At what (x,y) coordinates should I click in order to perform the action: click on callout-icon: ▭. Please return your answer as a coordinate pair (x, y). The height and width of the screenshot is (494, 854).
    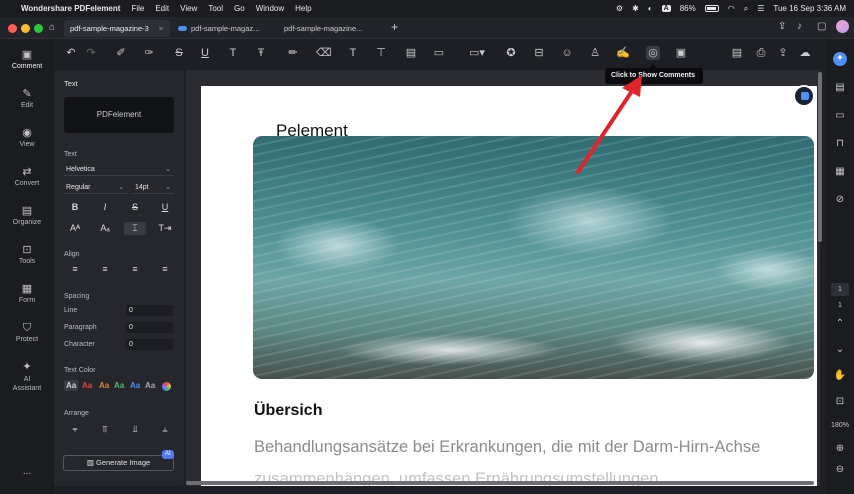
    Looking at the image, I should click on (439, 53).